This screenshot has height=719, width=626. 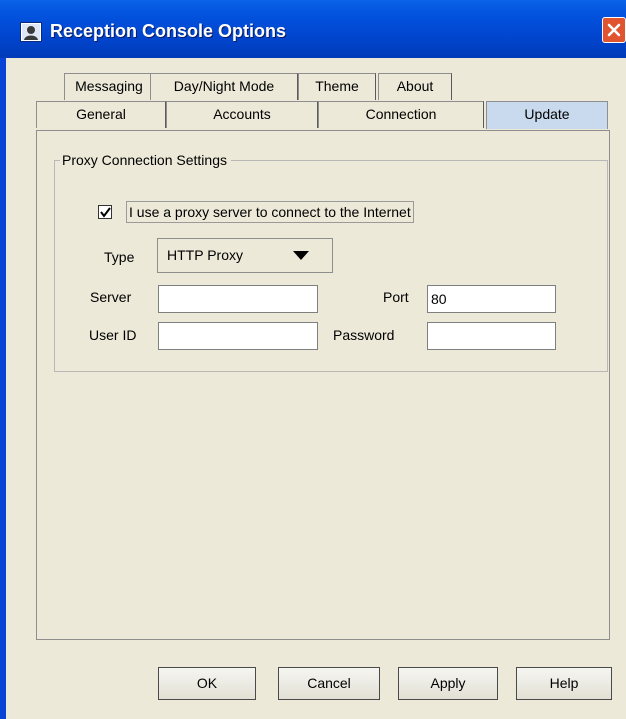 What do you see at coordinates (301, 255) in the screenshot?
I see `chevron-down-icon` at bounding box center [301, 255].